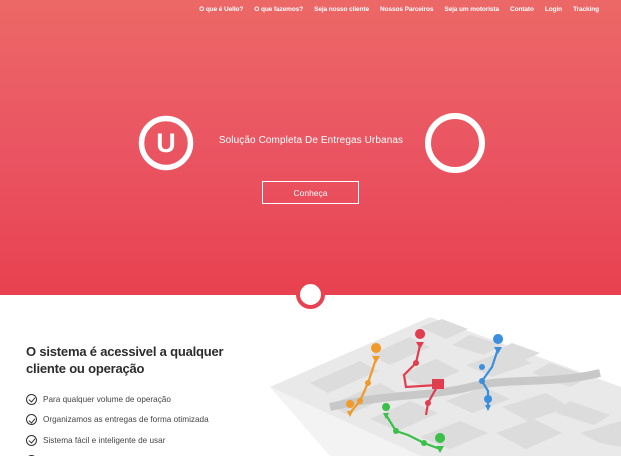 This screenshot has height=456, width=621. Describe the element at coordinates (107, 399) in the screenshot. I see `feature-text: Para qualquer volume de operação` at that location.